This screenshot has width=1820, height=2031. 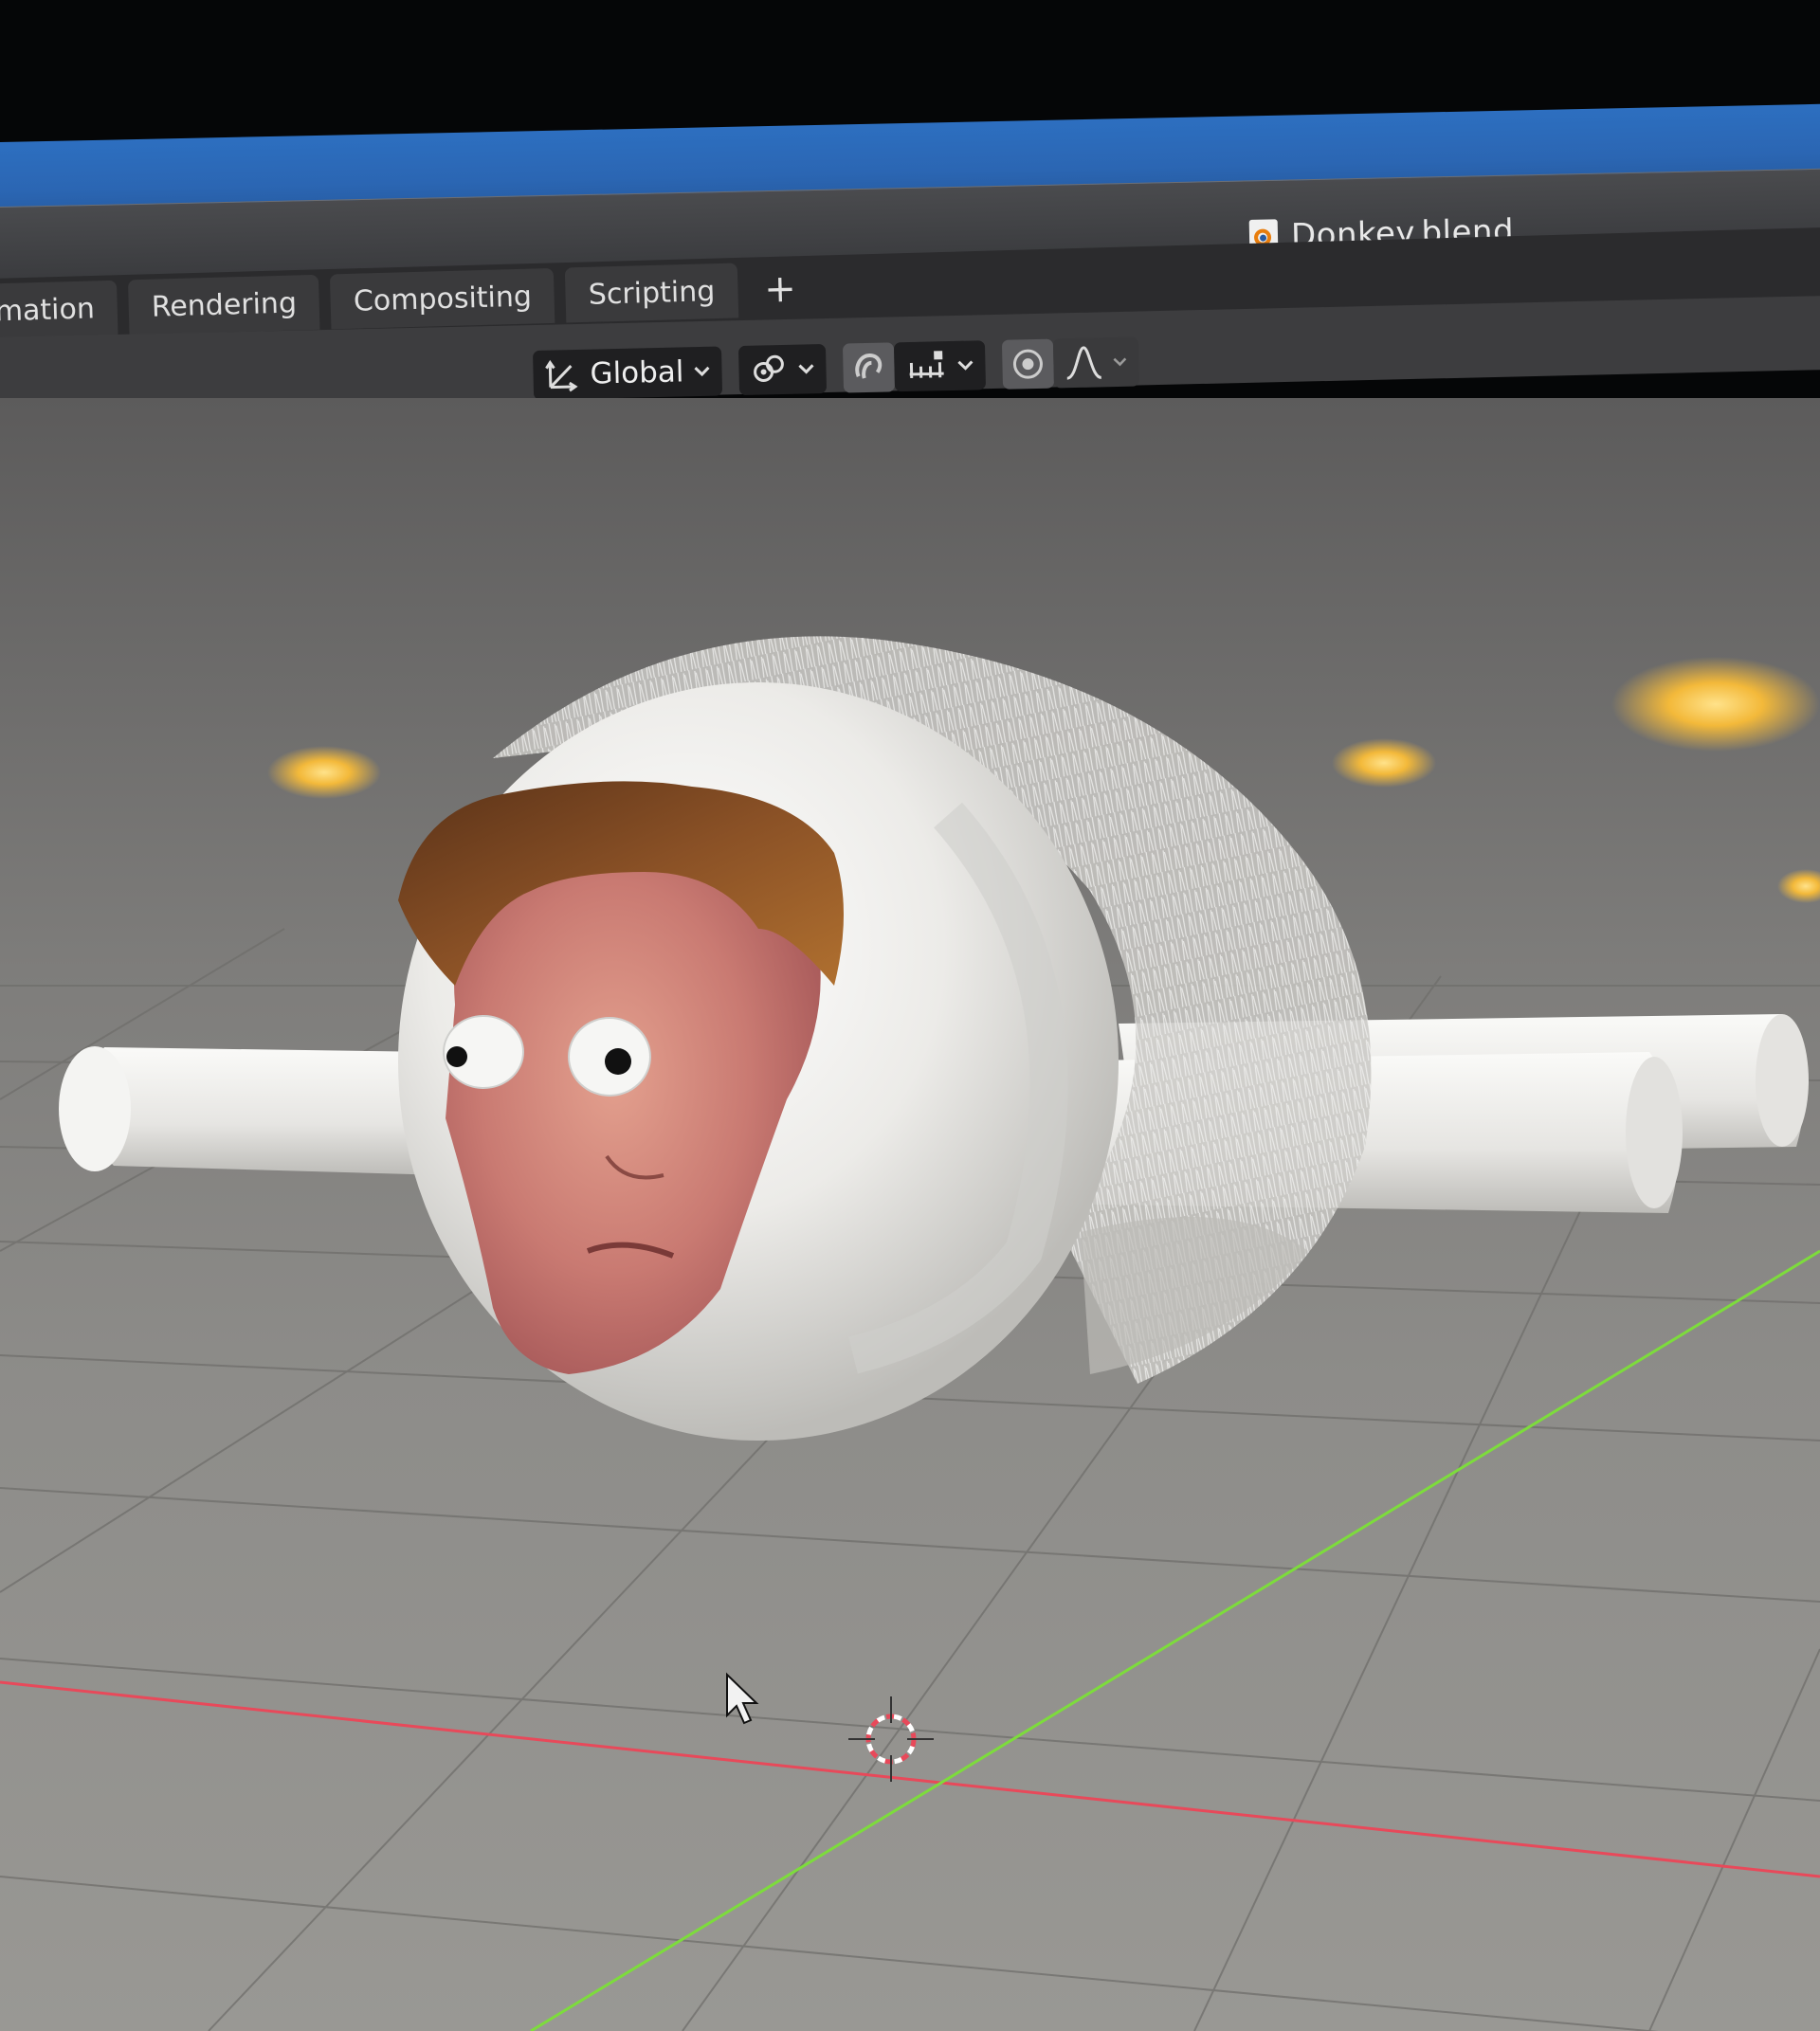 What do you see at coordinates (224, 304) in the screenshot?
I see `tab-rendering: Rendering` at bounding box center [224, 304].